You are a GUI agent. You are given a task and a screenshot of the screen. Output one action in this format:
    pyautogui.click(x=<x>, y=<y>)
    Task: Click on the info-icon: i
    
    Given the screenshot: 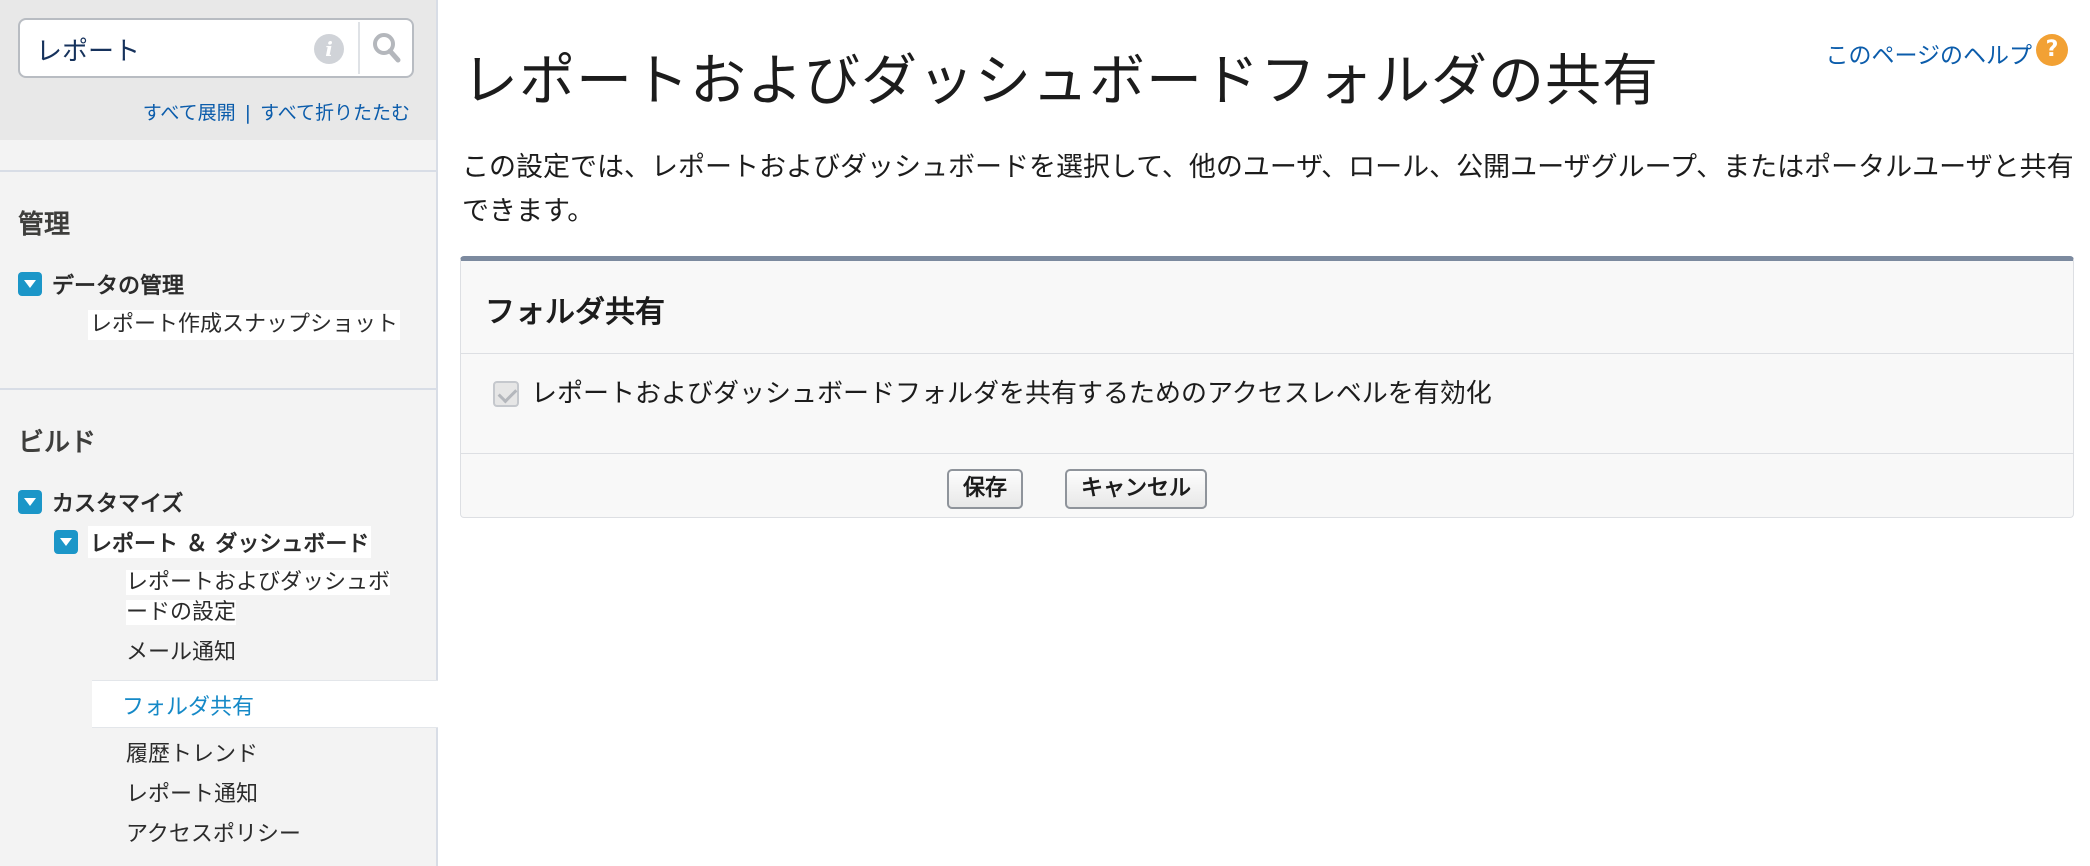 What is the action you would take?
    pyautogui.click(x=329, y=49)
    